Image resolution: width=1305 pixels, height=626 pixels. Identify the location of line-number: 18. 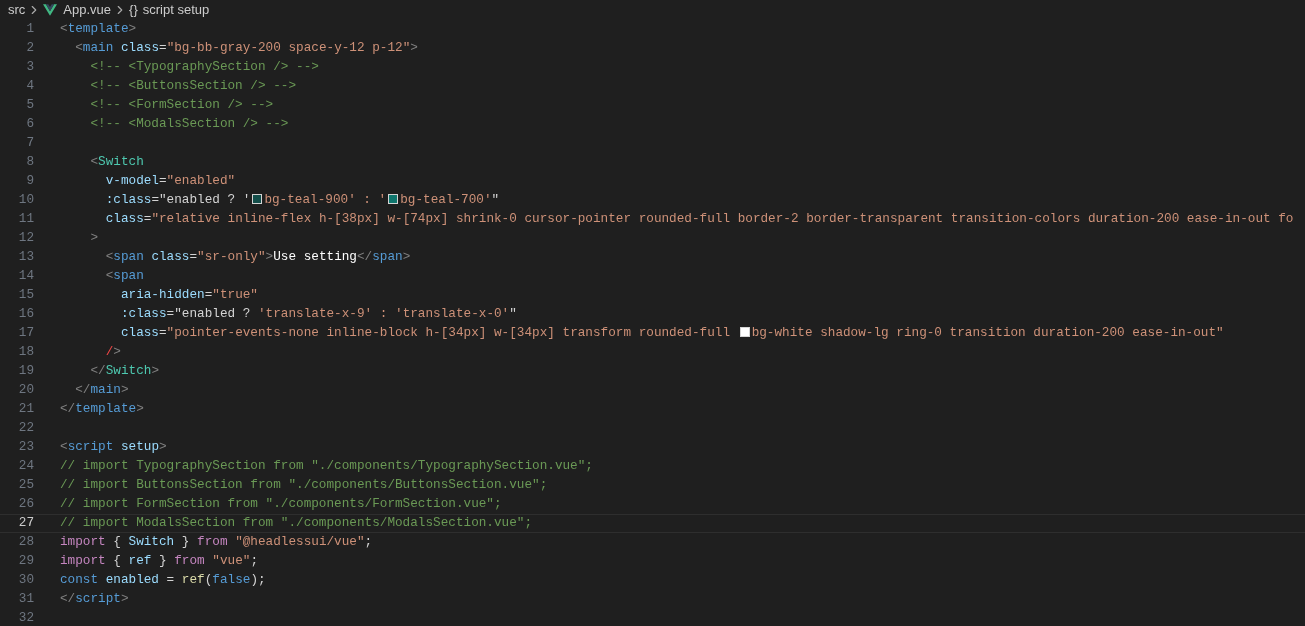
(25, 352).